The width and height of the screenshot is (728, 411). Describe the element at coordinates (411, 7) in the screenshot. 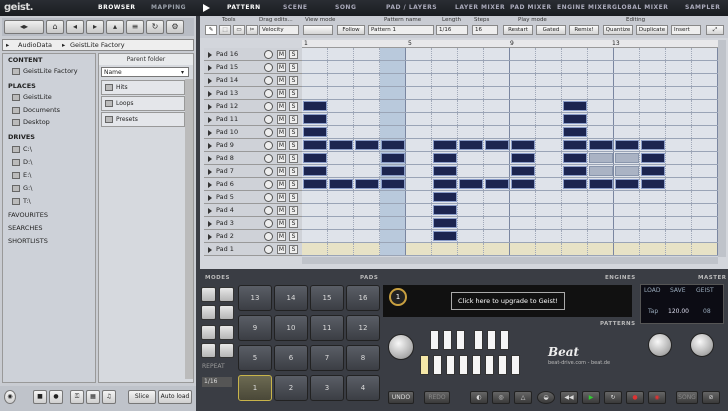

I see `tab-pad-layers: PAD / LAYERS` at that location.